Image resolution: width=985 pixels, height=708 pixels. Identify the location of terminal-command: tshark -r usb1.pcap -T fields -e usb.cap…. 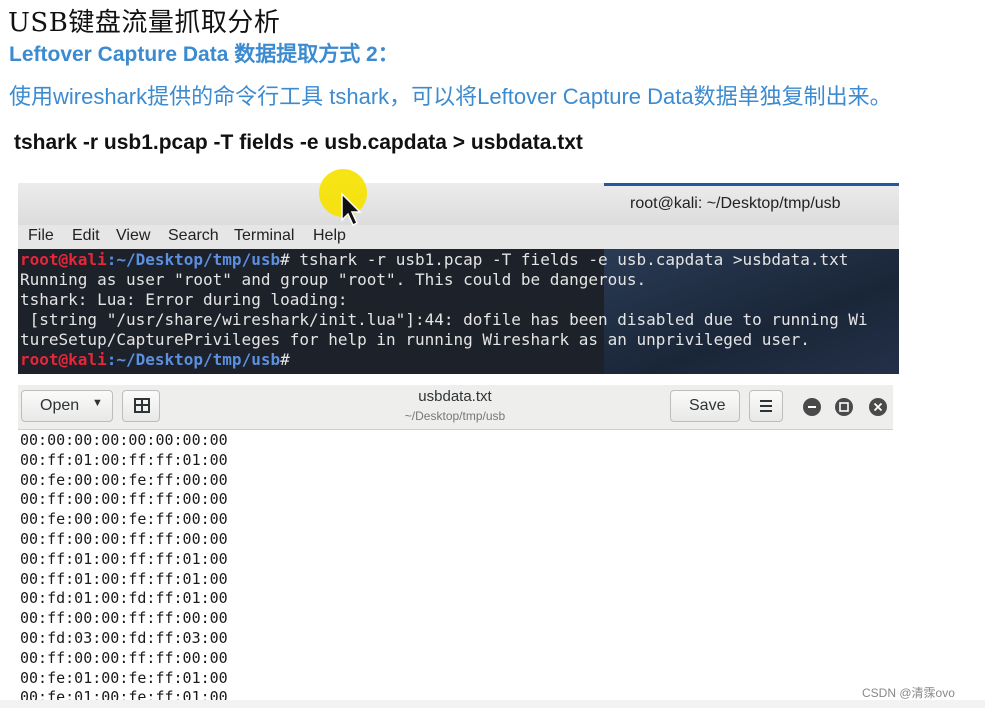
(569, 259).